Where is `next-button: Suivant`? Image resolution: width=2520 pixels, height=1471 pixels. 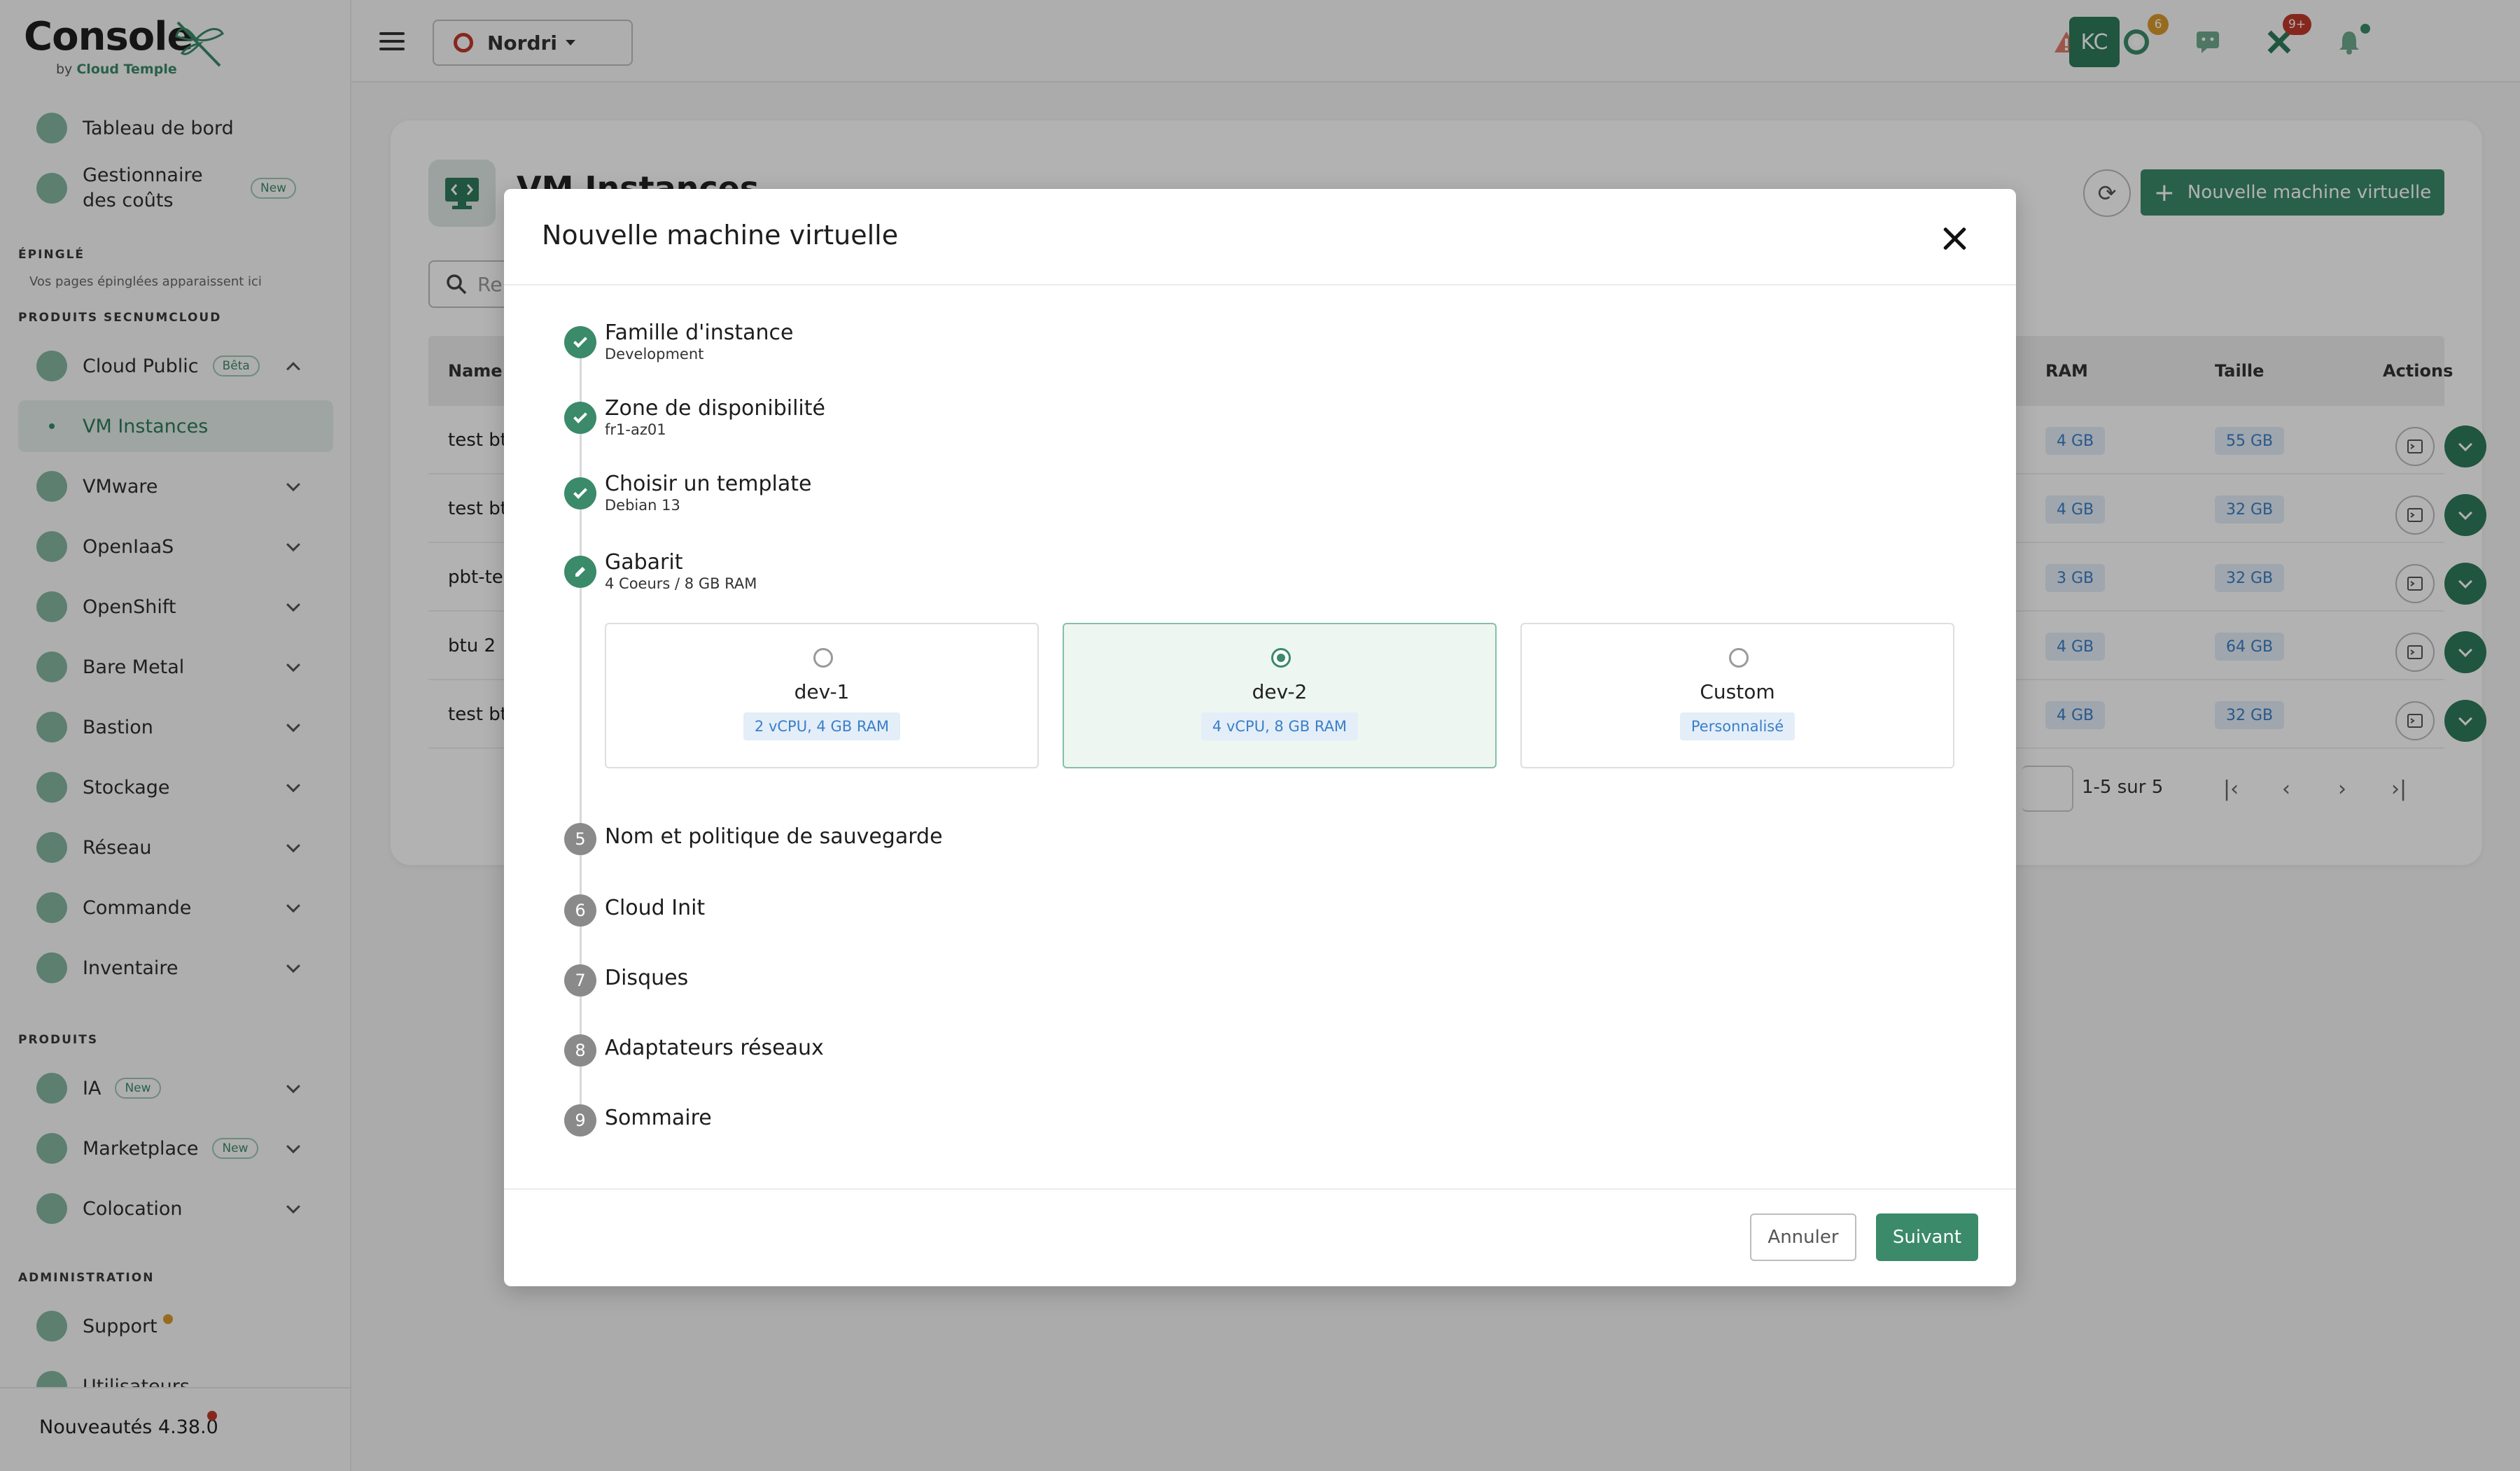
next-button: Suivant is located at coordinates (1927, 1237).